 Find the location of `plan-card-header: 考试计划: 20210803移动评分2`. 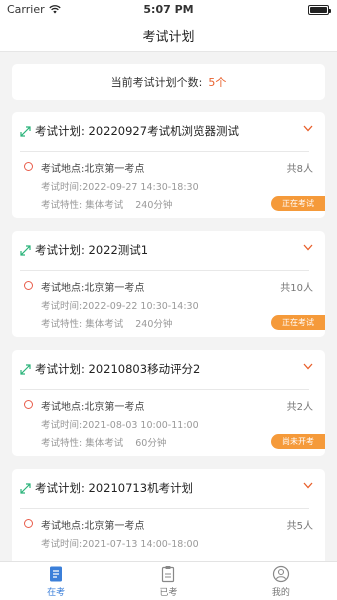

plan-card-header: 考试计划: 20210803移动评分2 is located at coordinates (167, 369).